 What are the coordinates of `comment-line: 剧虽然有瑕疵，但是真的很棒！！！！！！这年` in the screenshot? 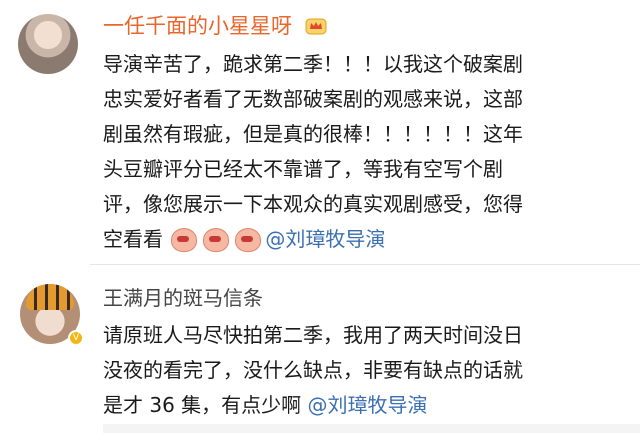 It's located at (313, 134).